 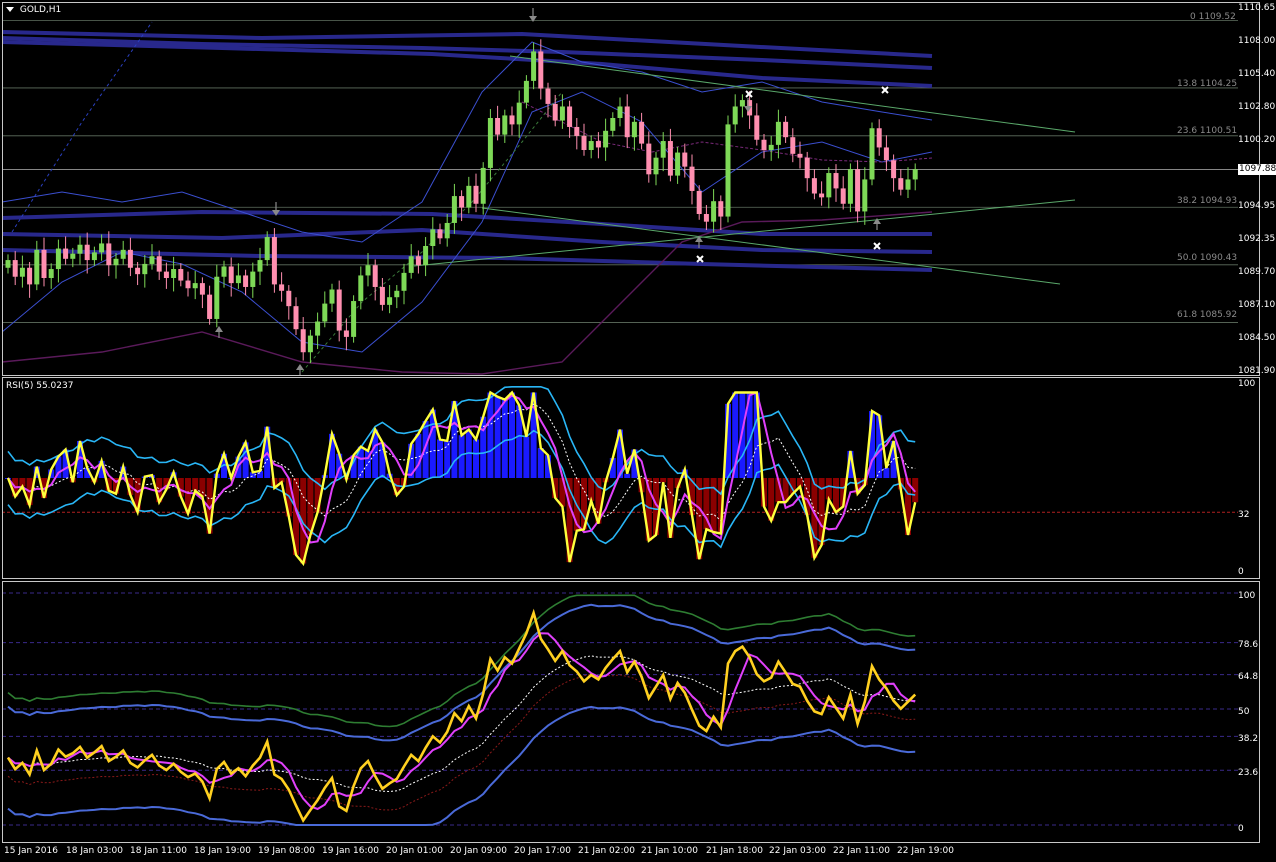 I want to click on fib-level-label: 38.2 1094.93, so click(x=1207, y=201).